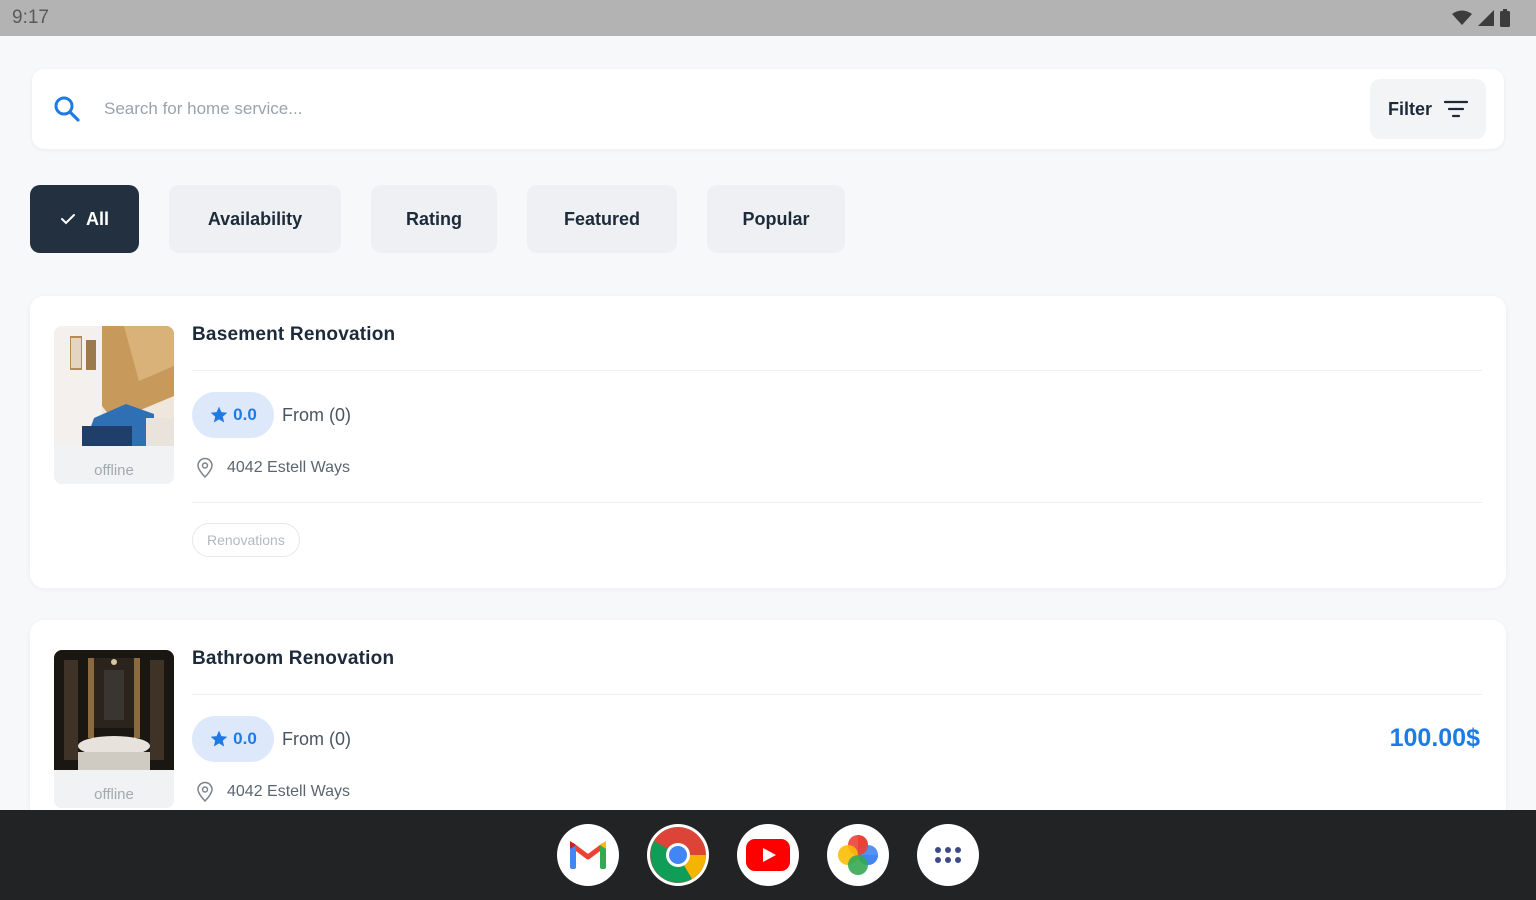 Image resolution: width=1536 pixels, height=900 pixels. What do you see at coordinates (1409, 108) in the screenshot?
I see `filter-label: Filter` at bounding box center [1409, 108].